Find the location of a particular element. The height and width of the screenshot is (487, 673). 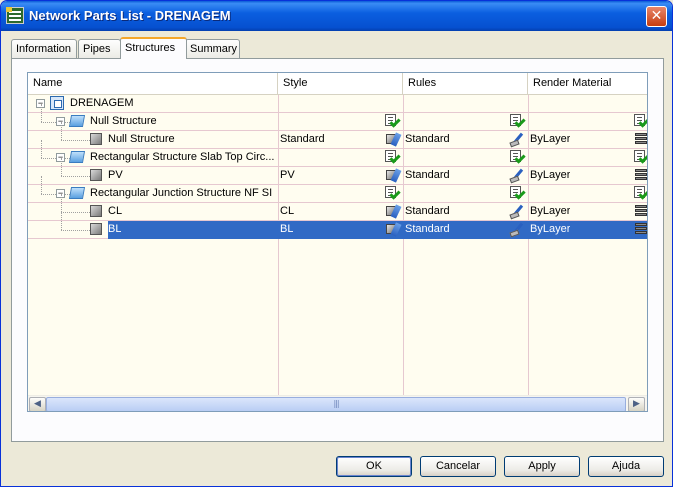

column-header-style: Style is located at coordinates (340, 84).